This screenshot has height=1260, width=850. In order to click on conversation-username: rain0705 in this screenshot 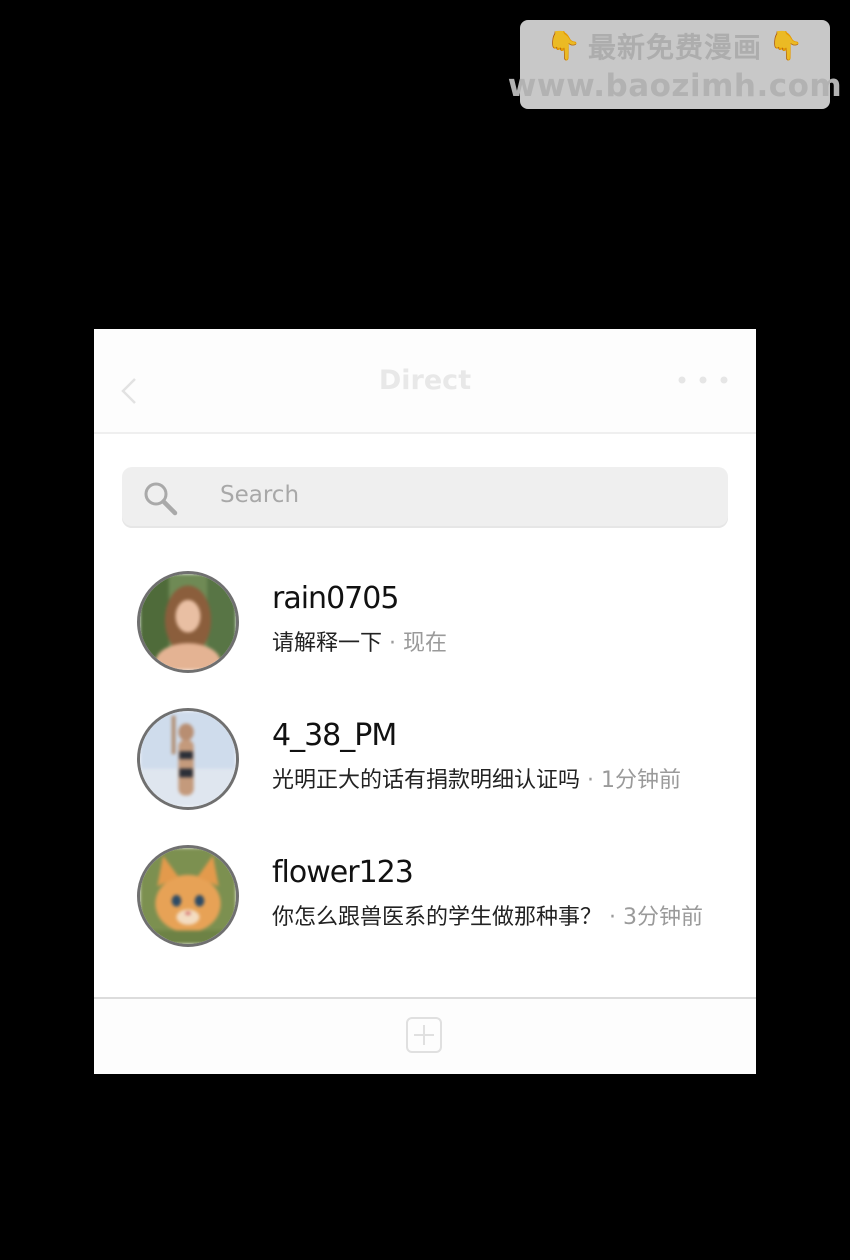, I will do `click(335, 598)`.